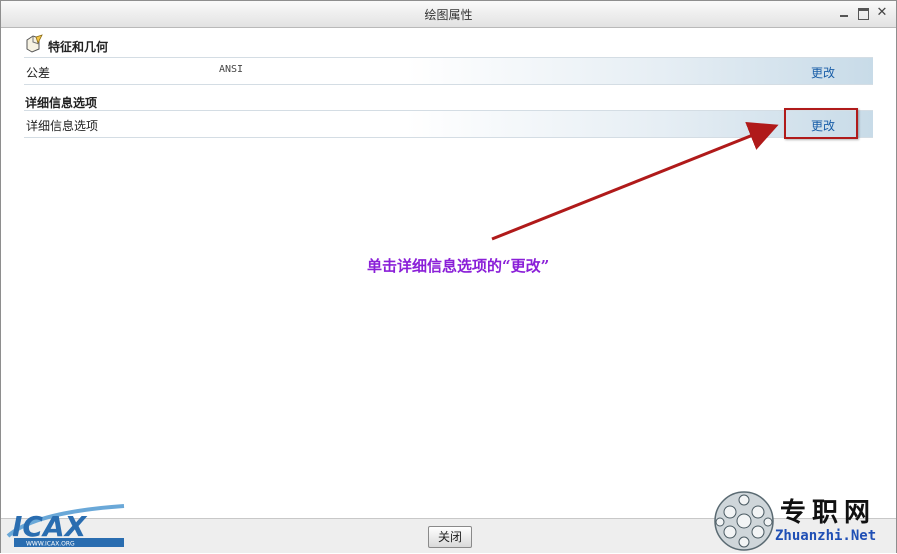 The width and height of the screenshot is (897, 554). I want to click on zhuanzhi-logo-text: 专职网, so click(828, 513).